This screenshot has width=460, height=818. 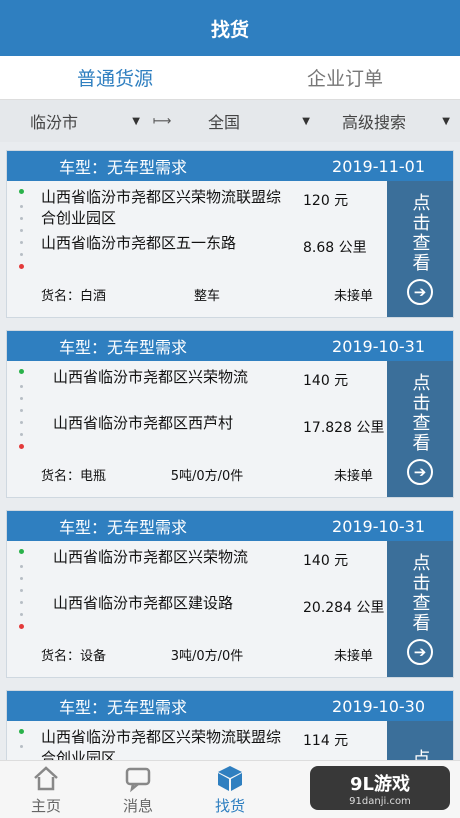 I want to click on destination-filter-label: 全国, so click(x=224, y=122).